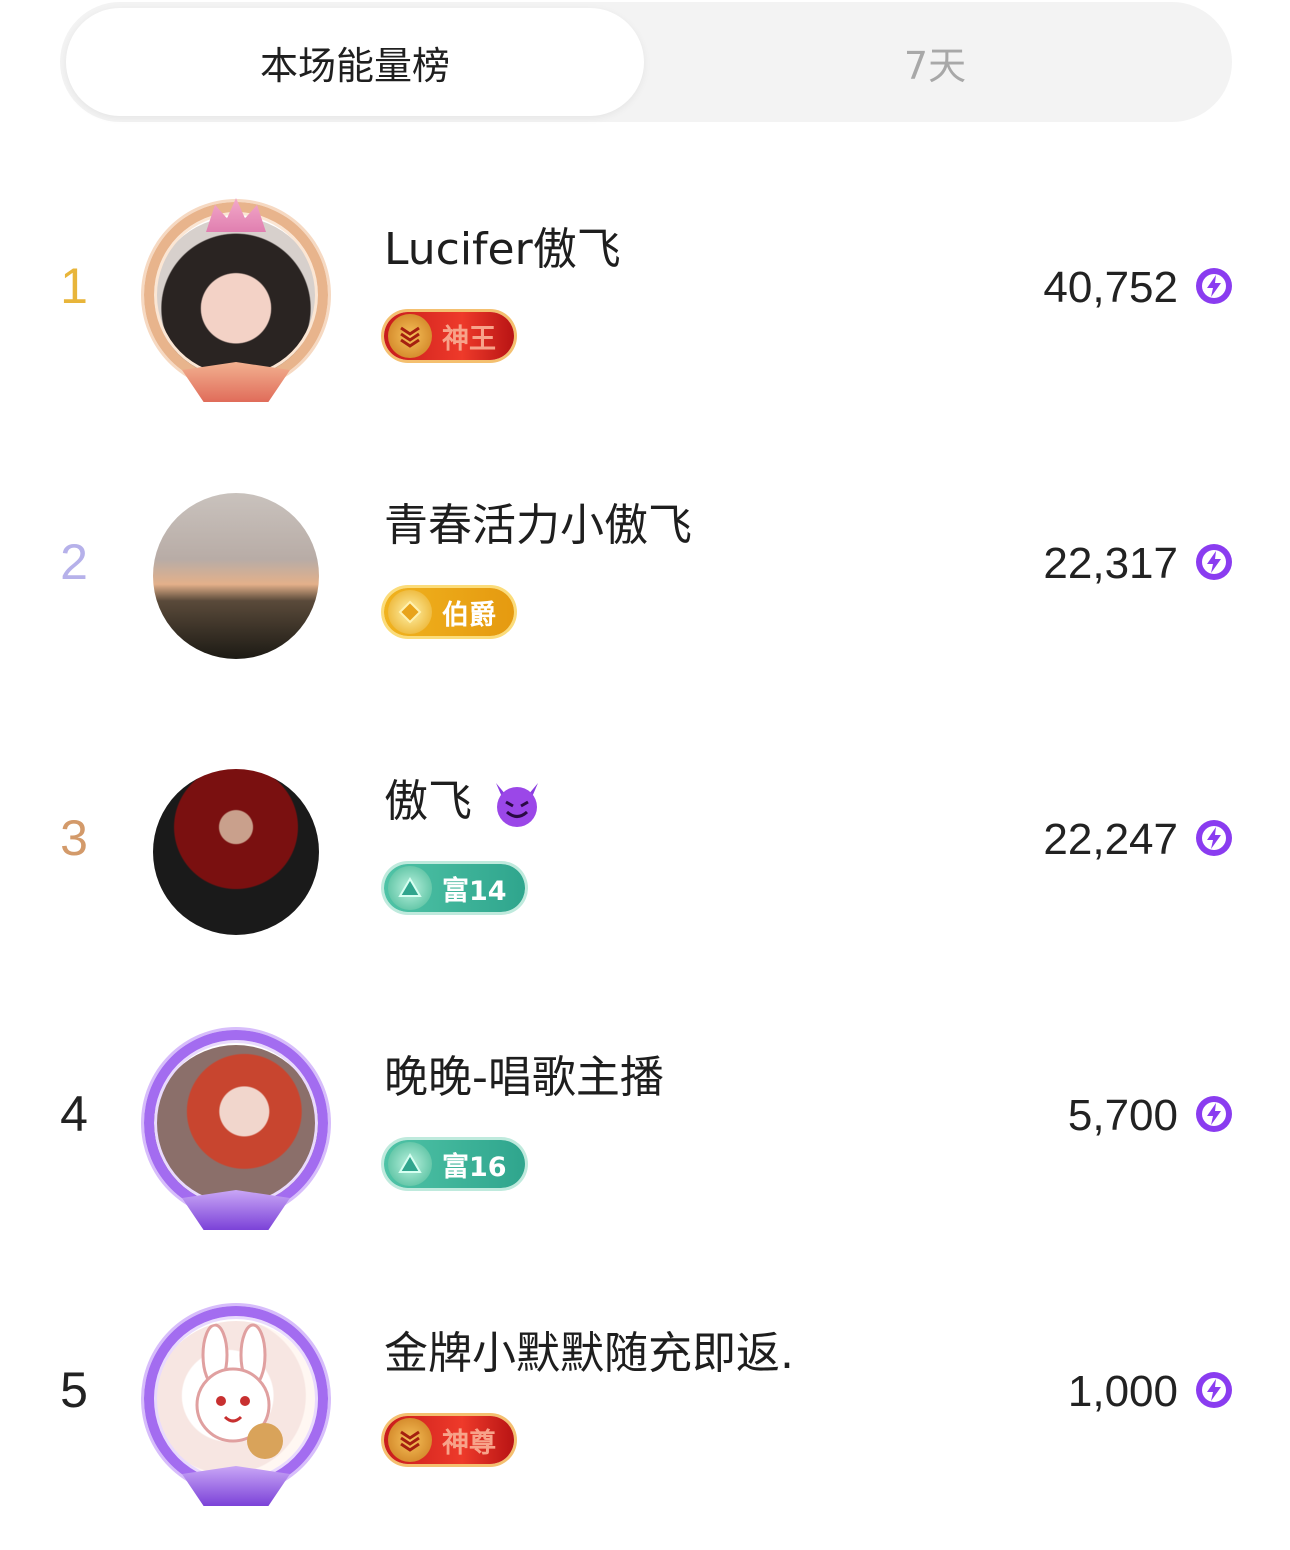 Image resolution: width=1290 pixels, height=1550 pixels. I want to click on badge-label: 富16, so click(474, 1167).